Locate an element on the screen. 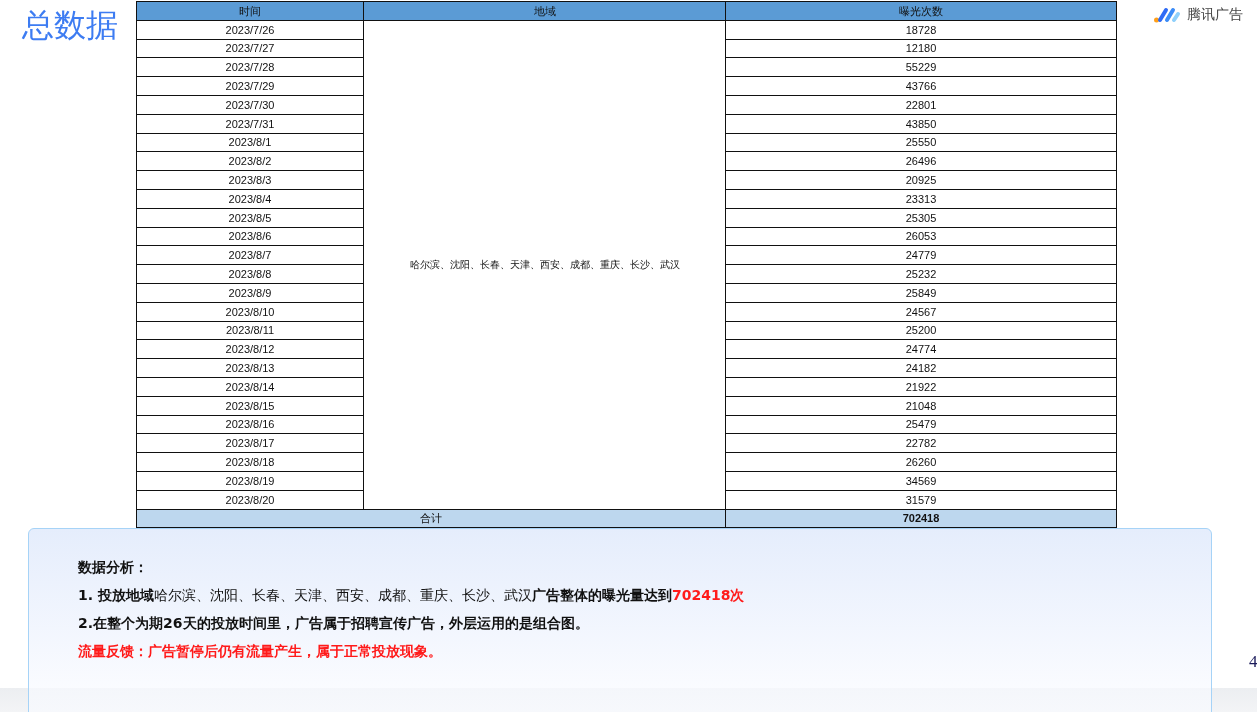  logo-text: 腾讯广告 is located at coordinates (1215, 15).